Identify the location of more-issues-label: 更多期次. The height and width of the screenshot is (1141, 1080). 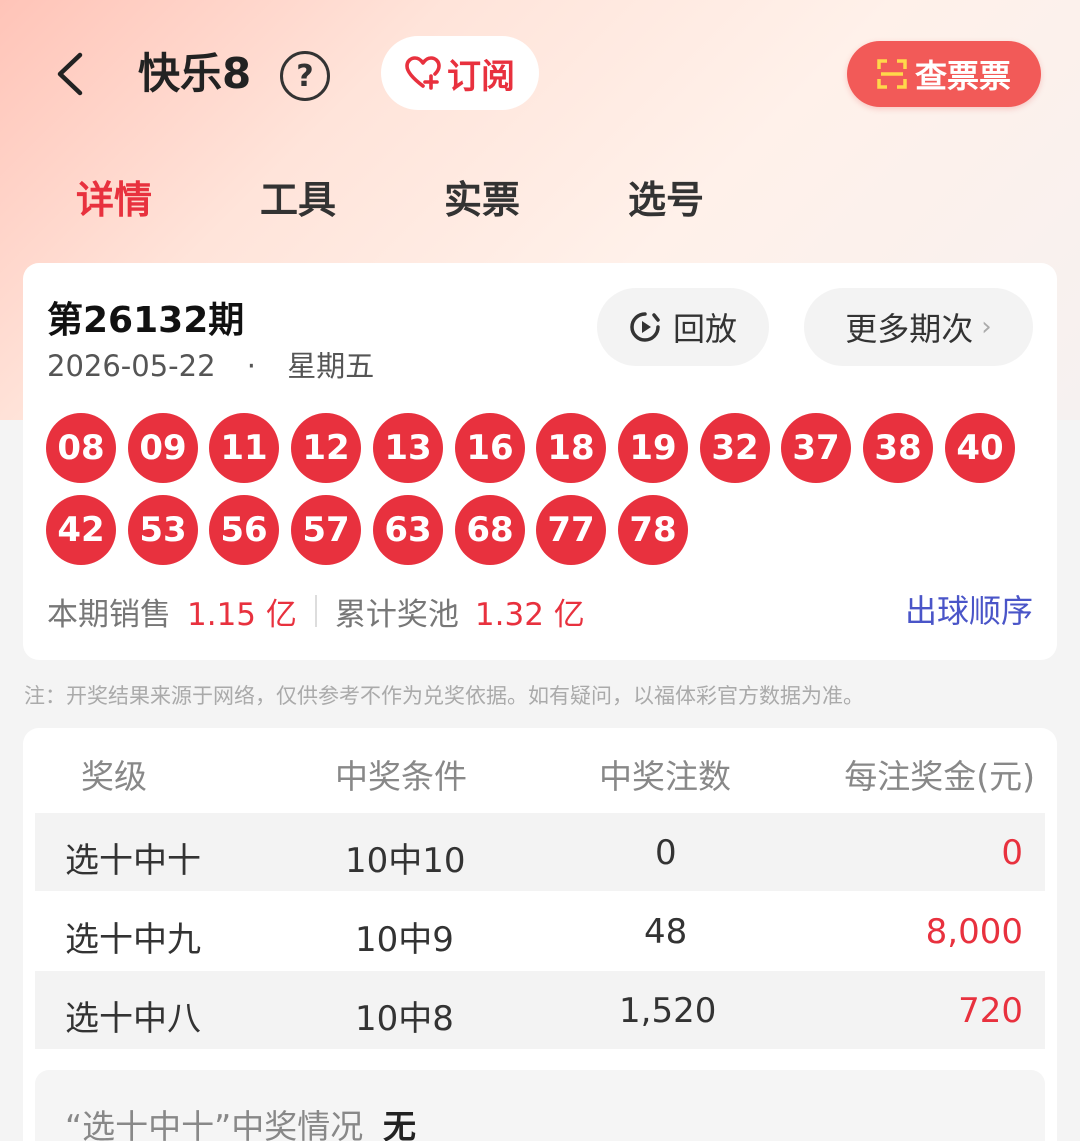
(909, 329).